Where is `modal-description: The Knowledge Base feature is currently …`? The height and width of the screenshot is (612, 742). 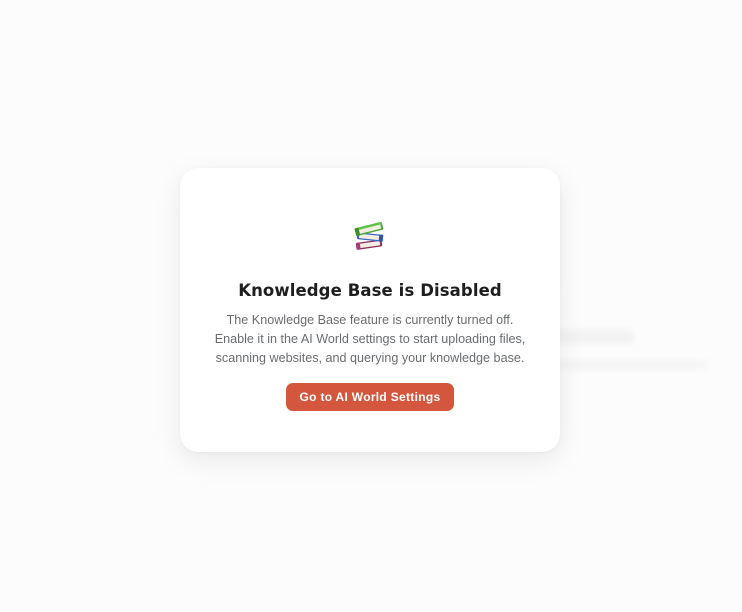 modal-description: The Knowledge Base feature is currently … is located at coordinates (370, 339).